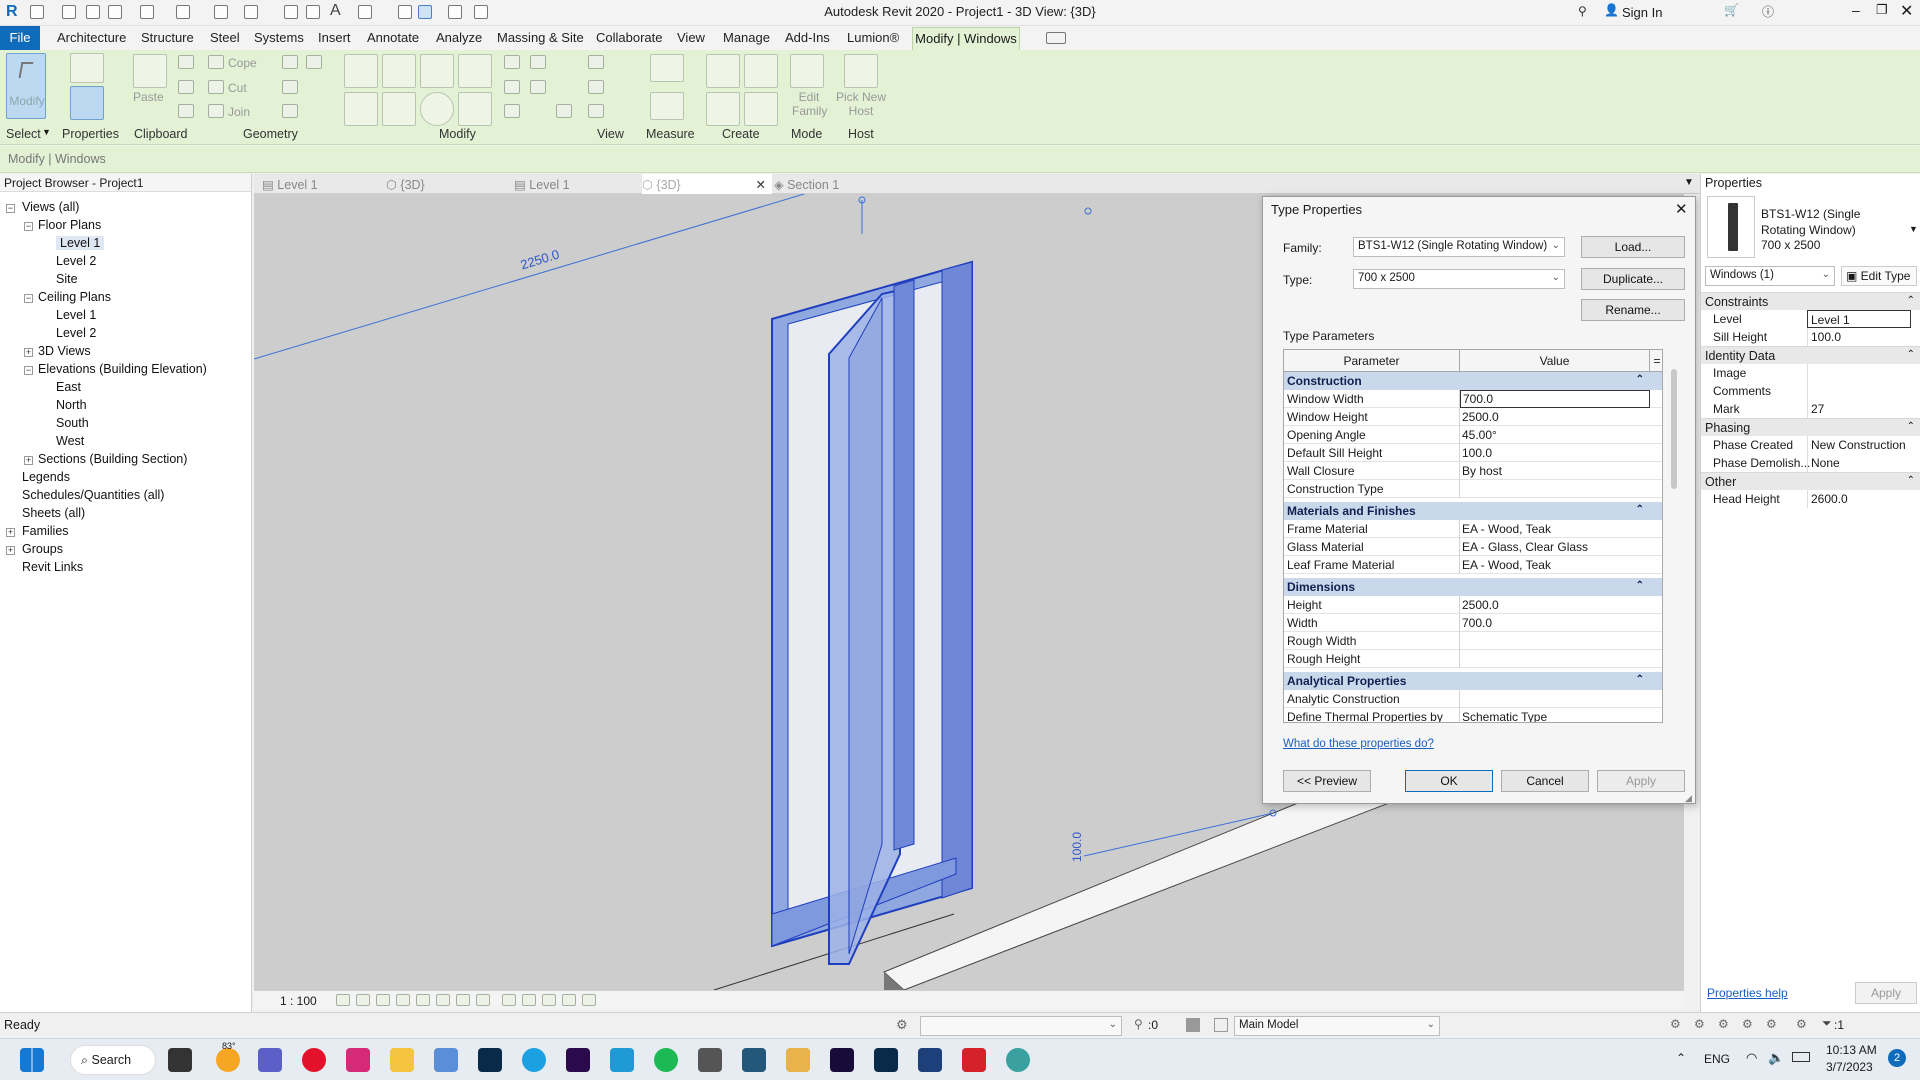 The height and width of the screenshot is (1080, 1920). Describe the element at coordinates (76, 333) in the screenshot. I see `tree-item: Level 2` at that location.